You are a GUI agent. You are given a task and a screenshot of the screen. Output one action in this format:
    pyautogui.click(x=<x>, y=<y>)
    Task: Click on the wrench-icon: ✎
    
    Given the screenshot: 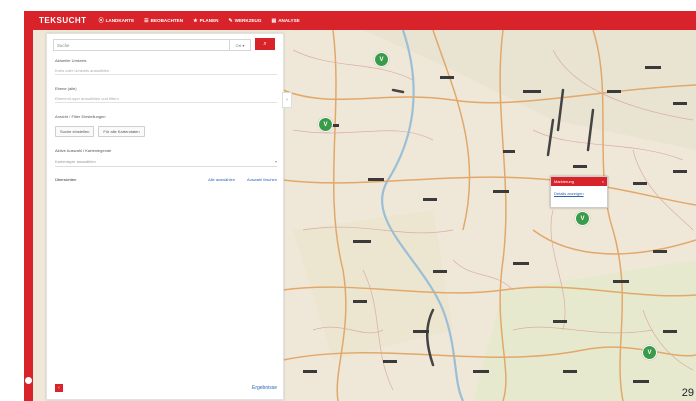 What is the action you would take?
    pyautogui.click(x=230, y=20)
    